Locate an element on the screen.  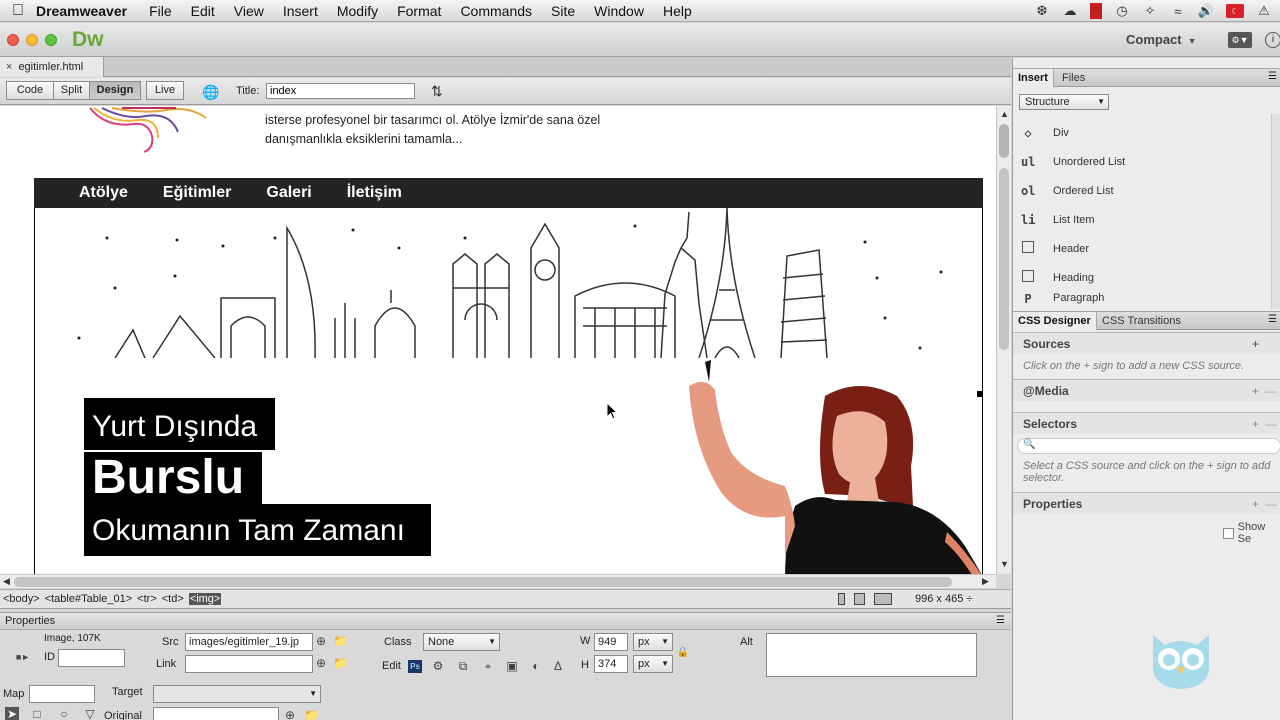
zoom-window-button is located at coordinates (51, 40).